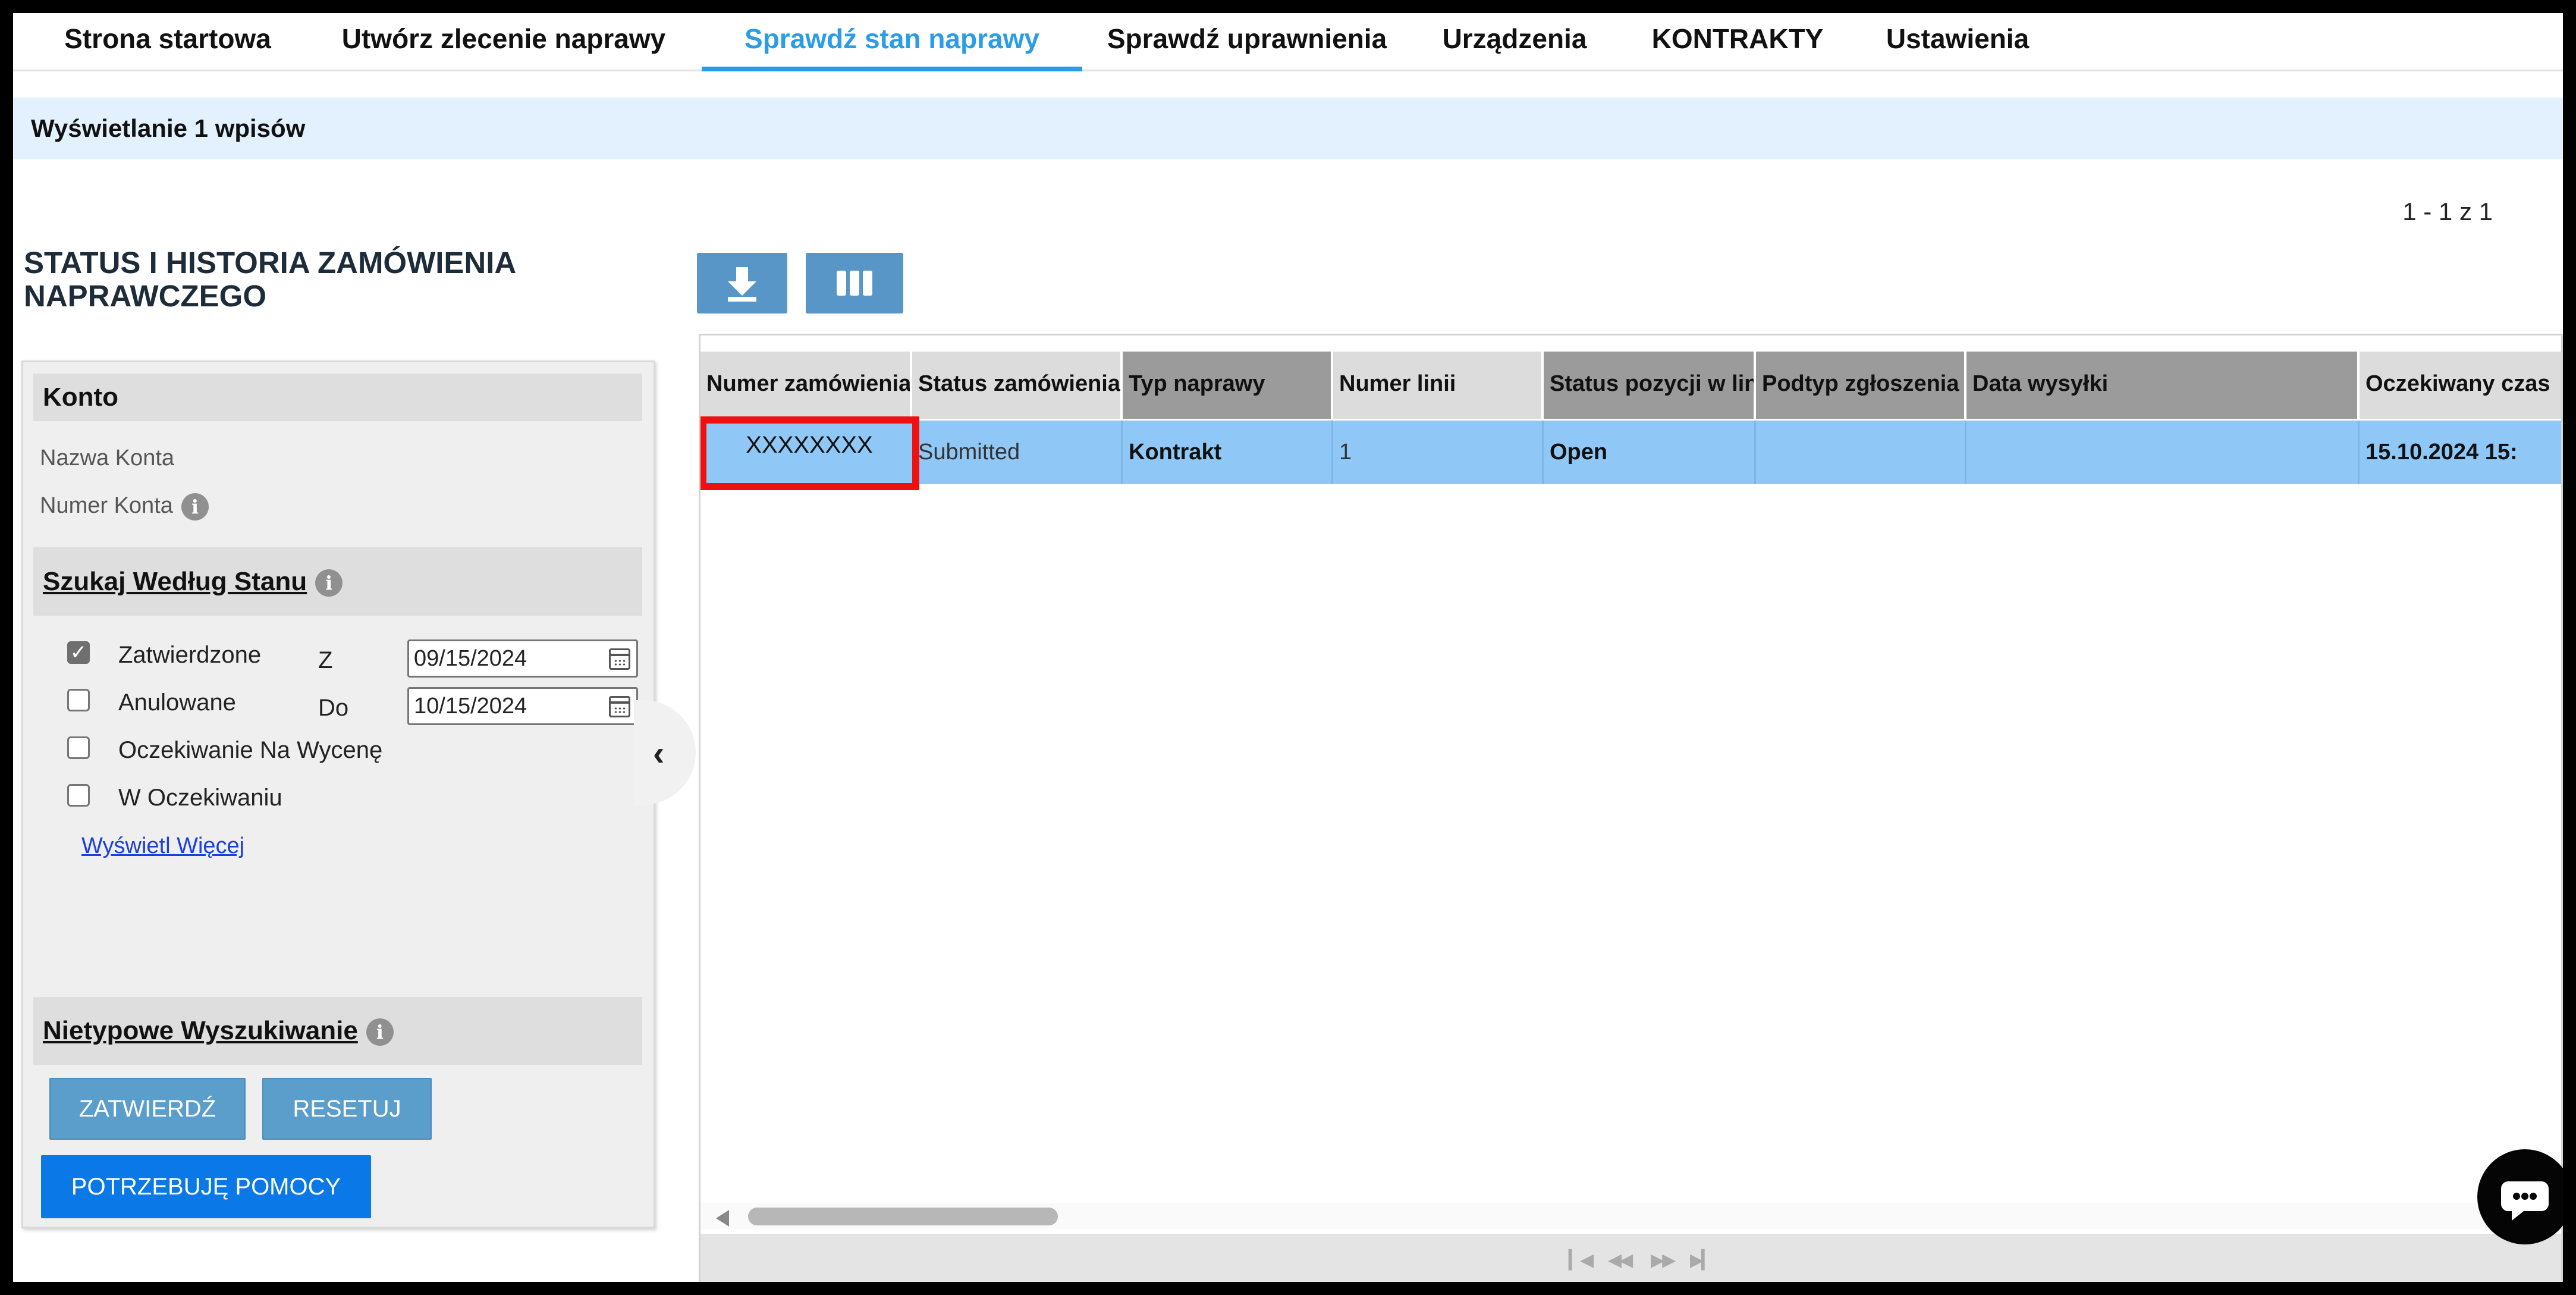 The height and width of the screenshot is (1295, 2576). Describe the element at coordinates (78, 653) in the screenshot. I see `checkbox-checked: ✓` at that location.